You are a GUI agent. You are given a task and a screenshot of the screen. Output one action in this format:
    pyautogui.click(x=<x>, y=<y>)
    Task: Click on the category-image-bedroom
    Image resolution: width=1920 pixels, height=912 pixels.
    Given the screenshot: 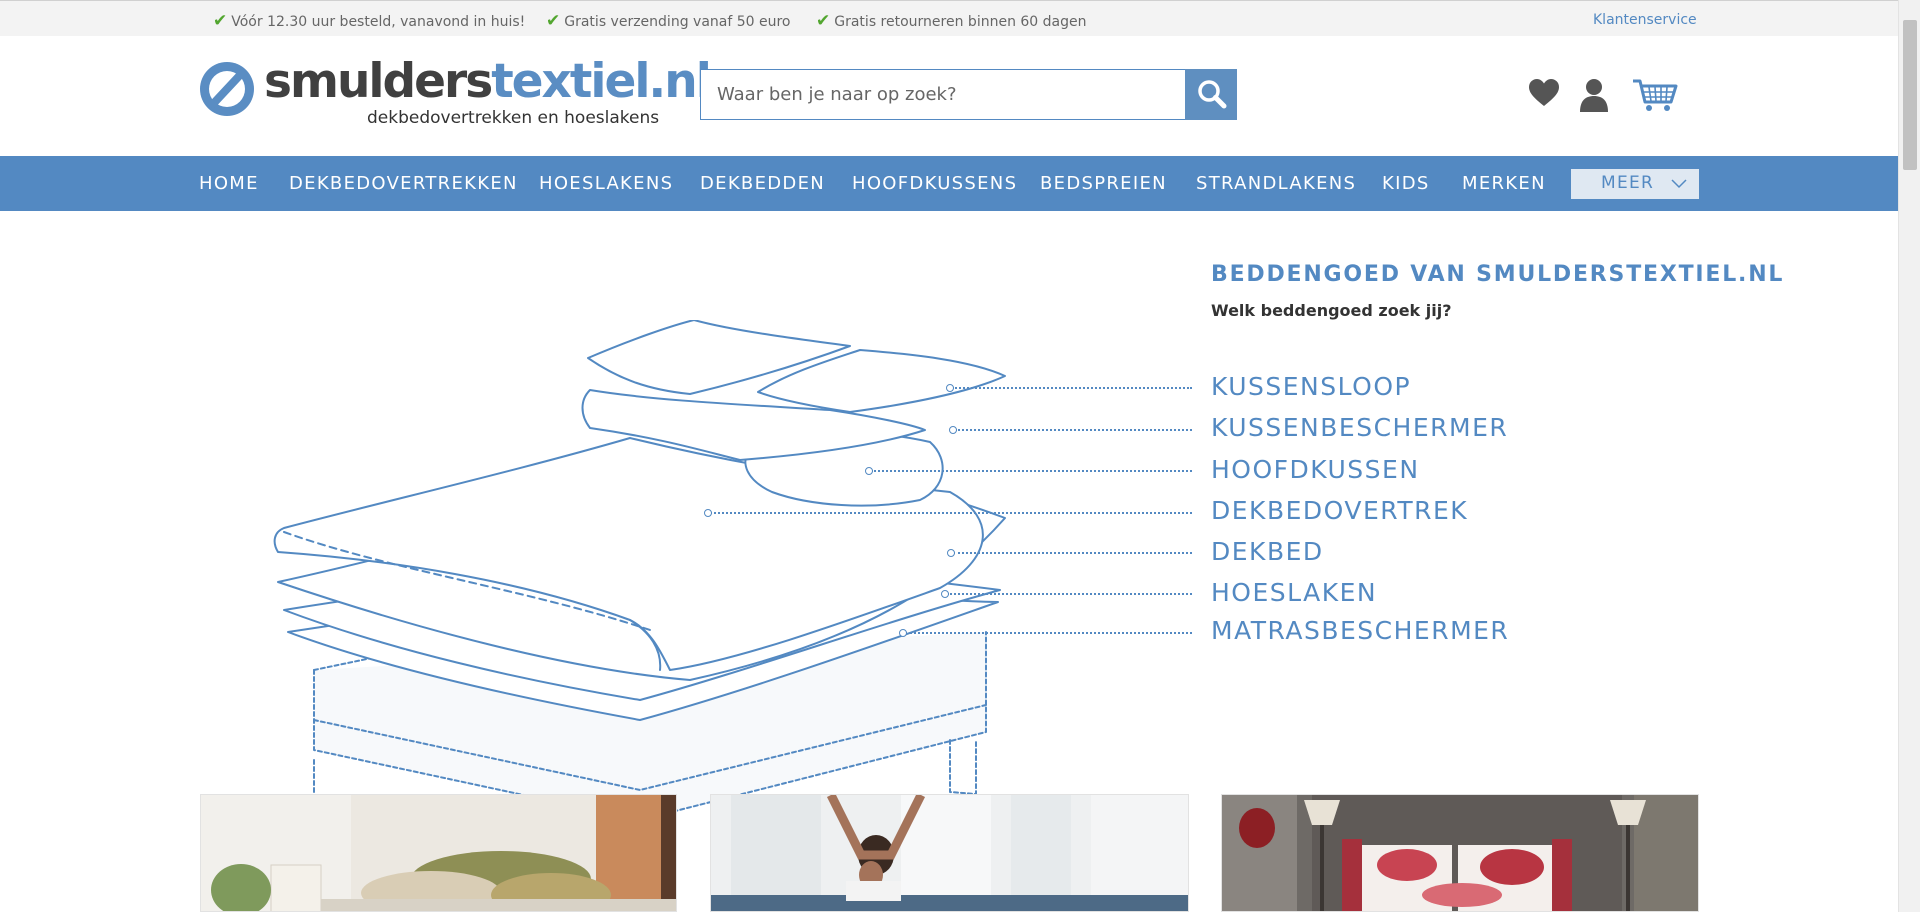 What is the action you would take?
    pyautogui.click(x=438, y=853)
    